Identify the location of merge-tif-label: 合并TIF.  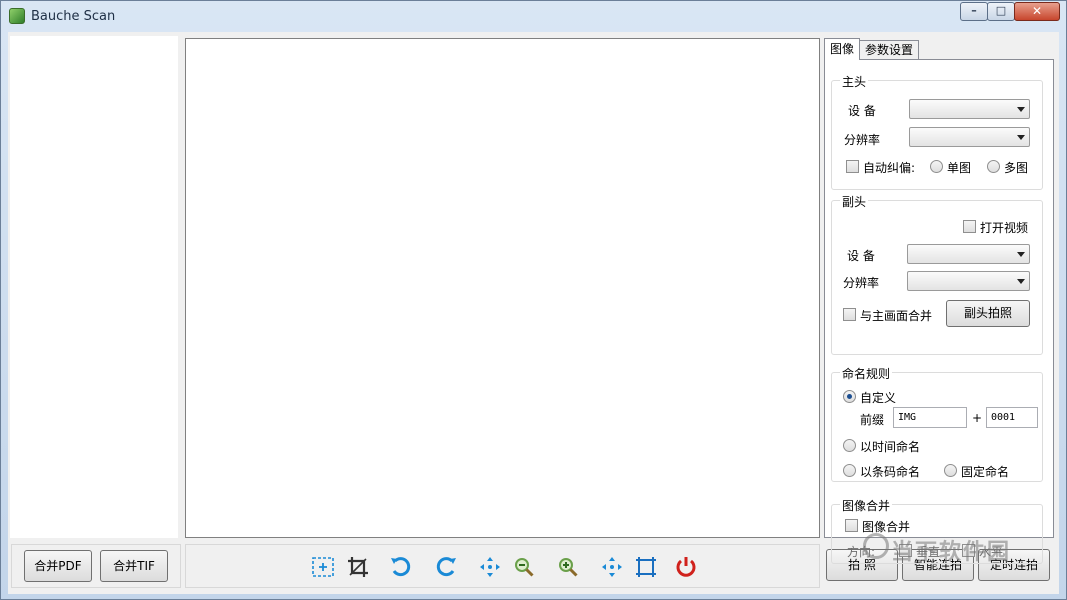
(134, 566).